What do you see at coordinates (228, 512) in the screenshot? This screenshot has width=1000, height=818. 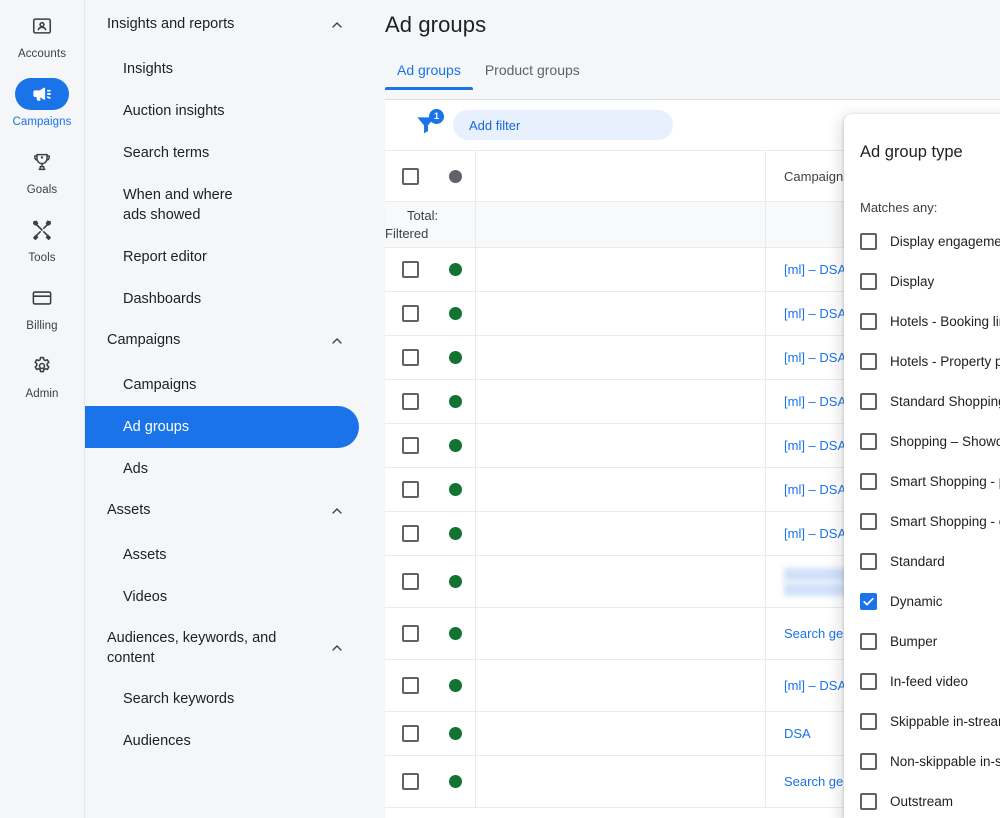 I see `nav-section-assets: Assets` at bounding box center [228, 512].